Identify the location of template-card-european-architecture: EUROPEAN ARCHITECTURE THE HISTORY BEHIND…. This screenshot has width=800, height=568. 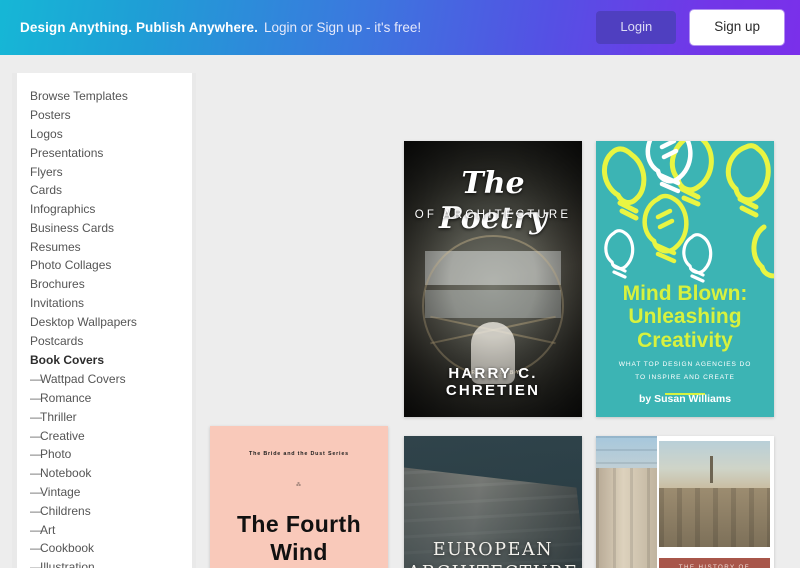
(493, 502).